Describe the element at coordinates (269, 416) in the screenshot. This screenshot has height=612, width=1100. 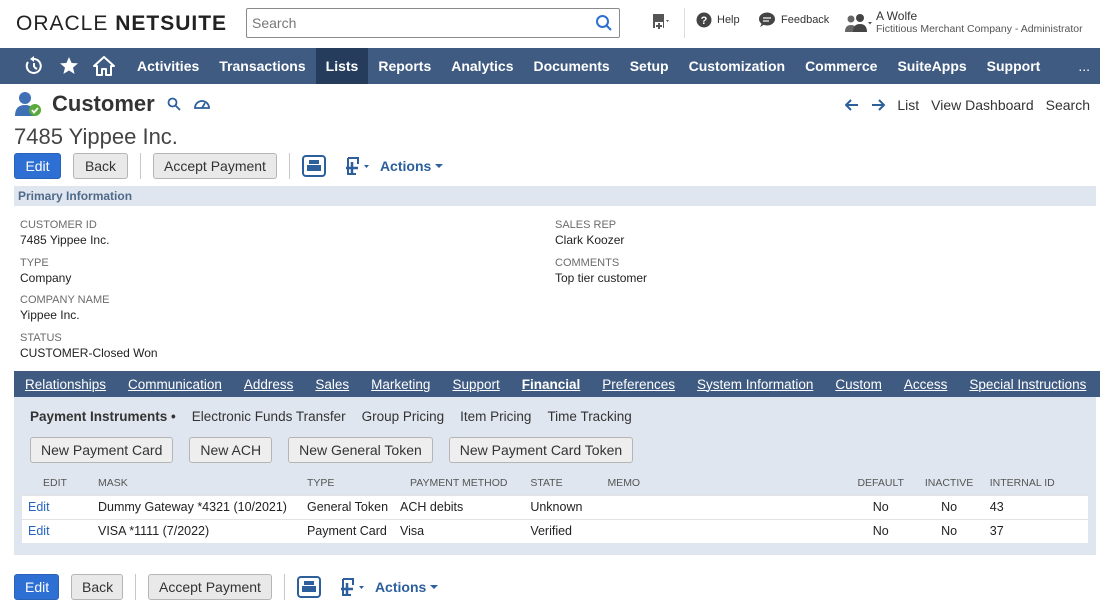
I see `subtab-electronic-funds-transfer: Electronic Funds Transfer` at that location.